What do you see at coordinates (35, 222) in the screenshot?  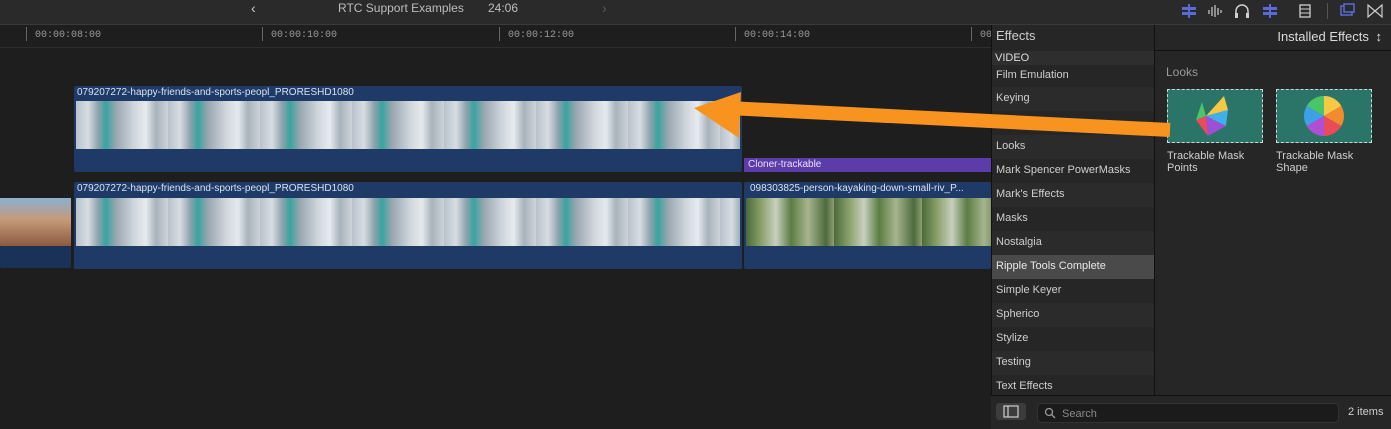 I see `previous-clip-thumbnail` at bounding box center [35, 222].